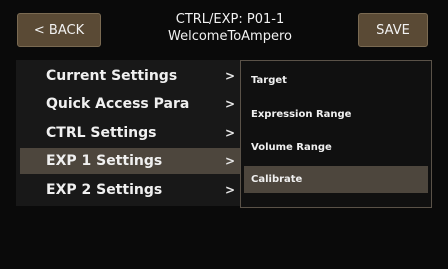 This screenshot has height=269, width=448. I want to click on submenu-item-volume-range: Volume Range, so click(336, 147).